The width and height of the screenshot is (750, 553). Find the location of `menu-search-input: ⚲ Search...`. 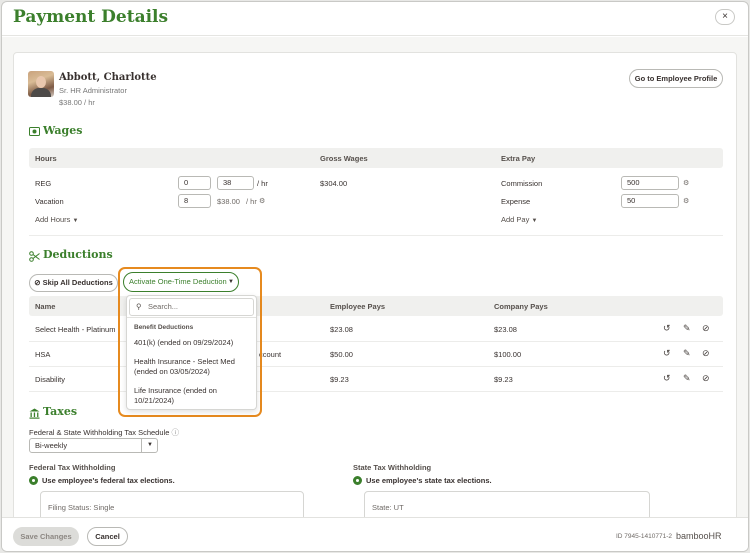

menu-search-input: ⚲ Search... is located at coordinates (191, 307).